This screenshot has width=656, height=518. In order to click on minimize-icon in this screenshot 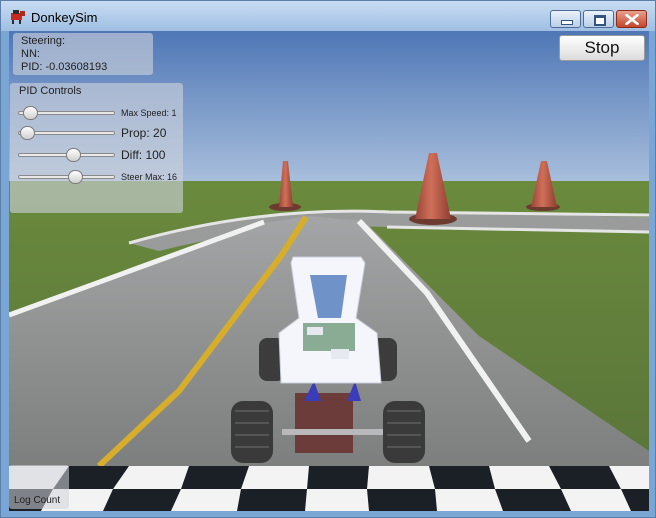, I will do `click(567, 22)`.